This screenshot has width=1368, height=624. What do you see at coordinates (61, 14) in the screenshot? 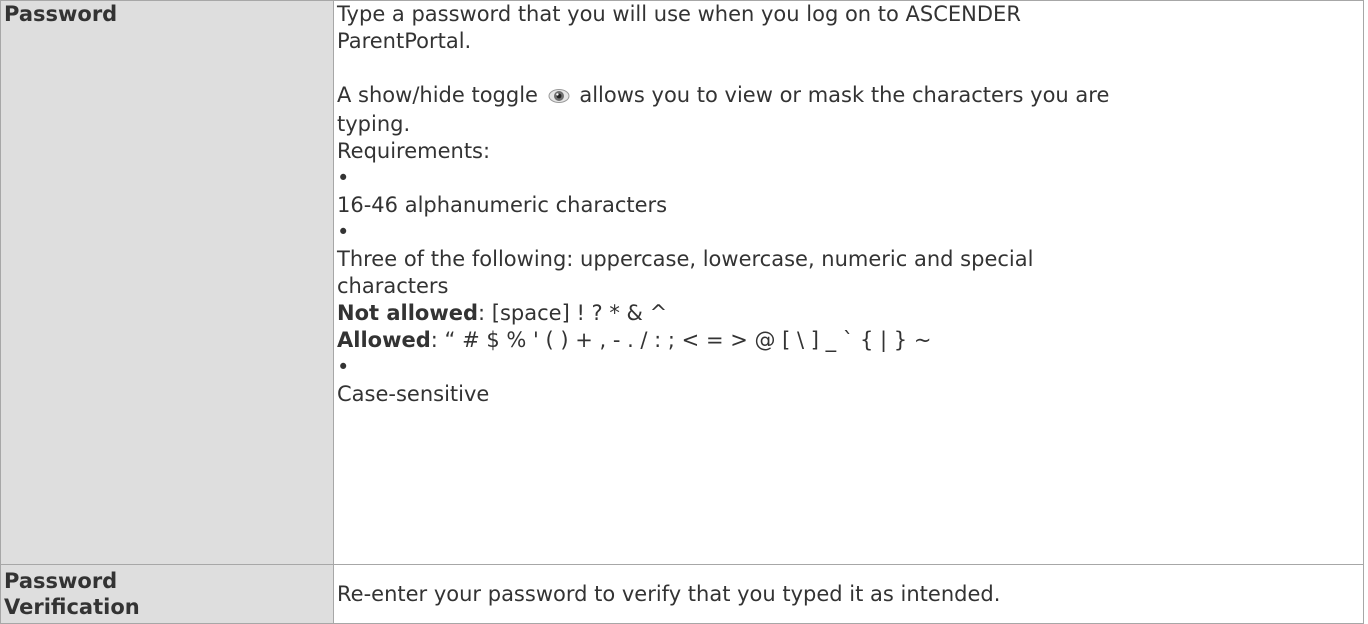
I see `field-label-text: Password` at bounding box center [61, 14].